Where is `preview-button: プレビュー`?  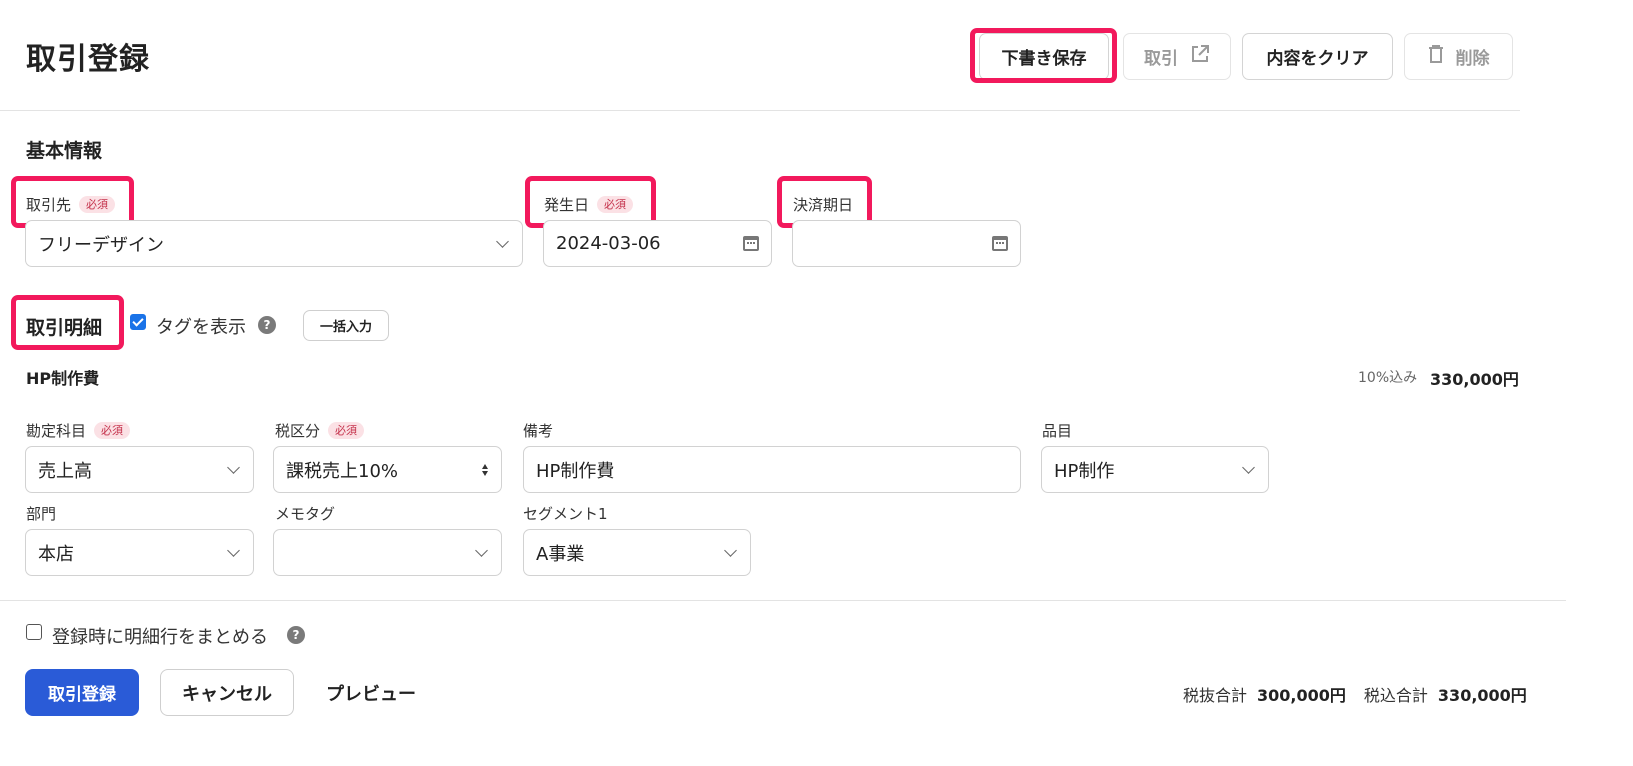
preview-button: プレビュー is located at coordinates (371, 692).